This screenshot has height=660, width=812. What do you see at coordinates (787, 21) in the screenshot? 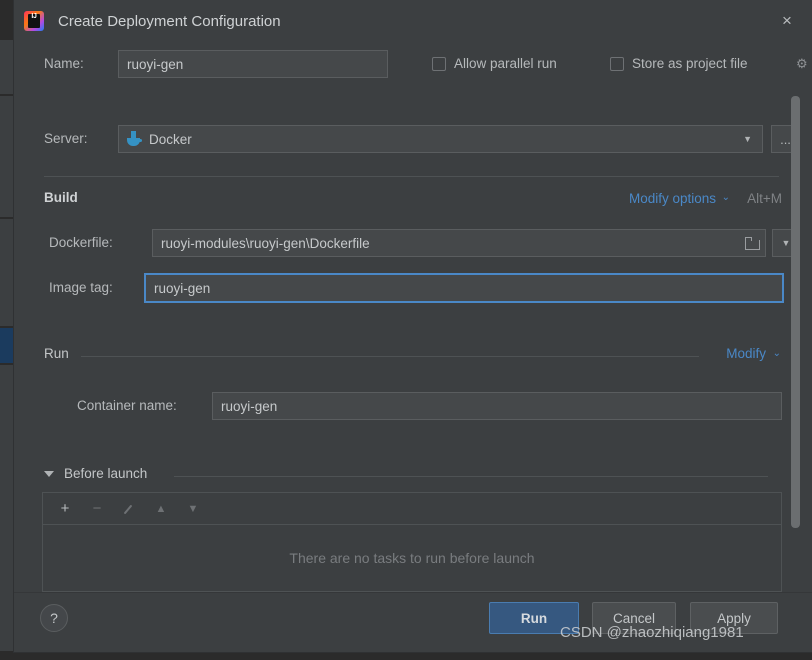
I see `close-icon: ×` at bounding box center [787, 21].